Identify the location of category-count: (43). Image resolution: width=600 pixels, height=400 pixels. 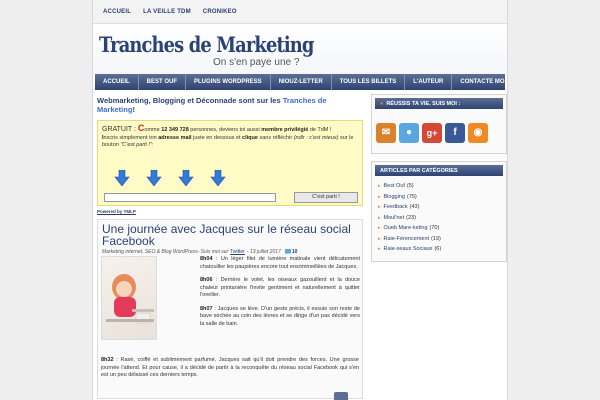
(414, 207).